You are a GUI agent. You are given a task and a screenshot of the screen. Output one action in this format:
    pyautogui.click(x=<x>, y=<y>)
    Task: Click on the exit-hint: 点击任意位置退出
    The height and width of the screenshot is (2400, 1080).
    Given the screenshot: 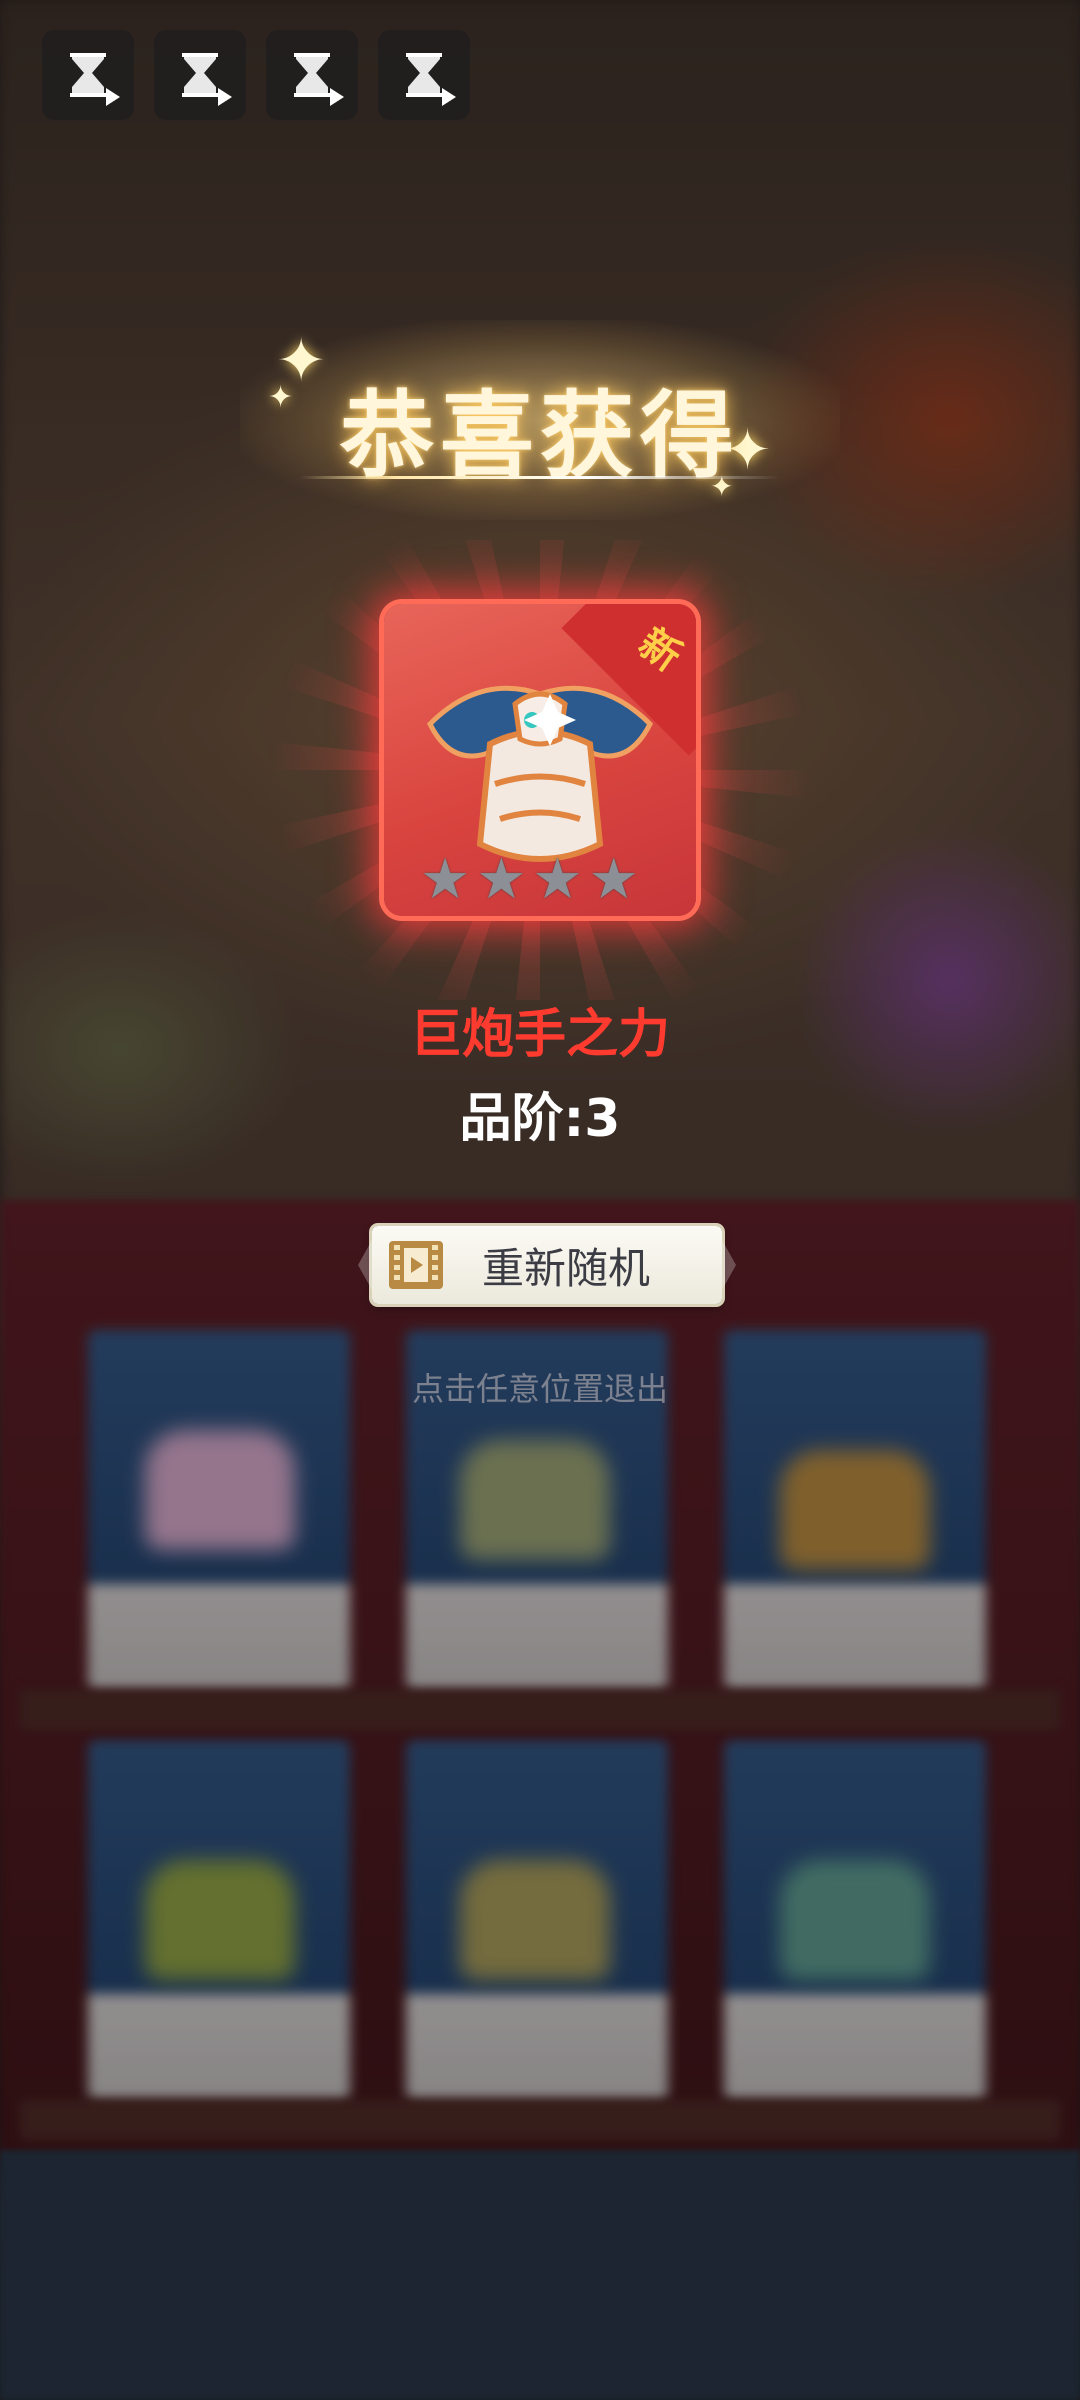 What is the action you would take?
    pyautogui.click(x=539, y=1389)
    